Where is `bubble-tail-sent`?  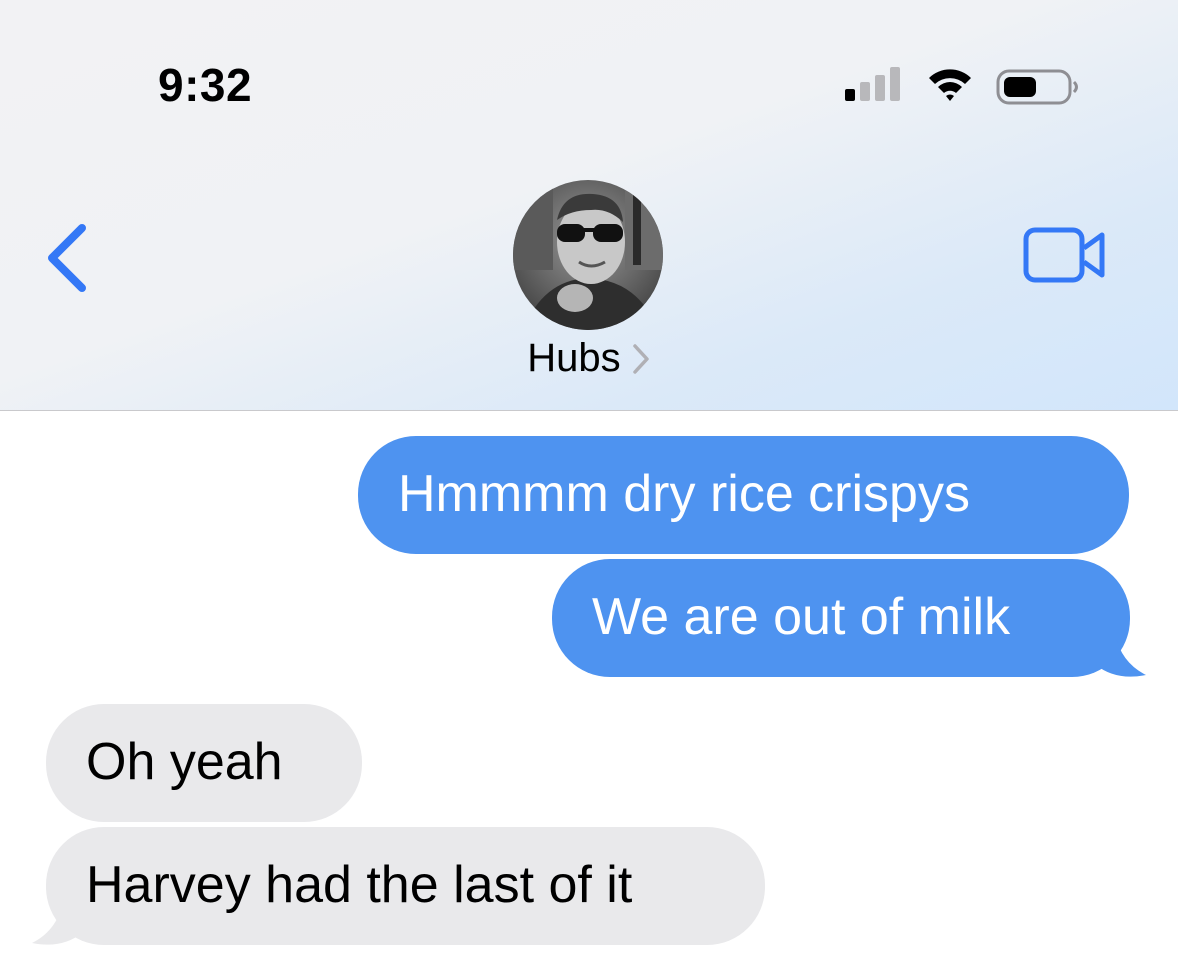 bubble-tail-sent is located at coordinates (1121, 652).